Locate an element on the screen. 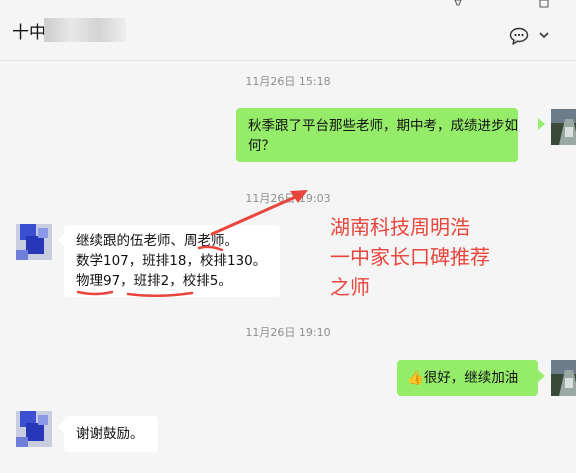  annotation-arrow is located at coordinates (256, 214).